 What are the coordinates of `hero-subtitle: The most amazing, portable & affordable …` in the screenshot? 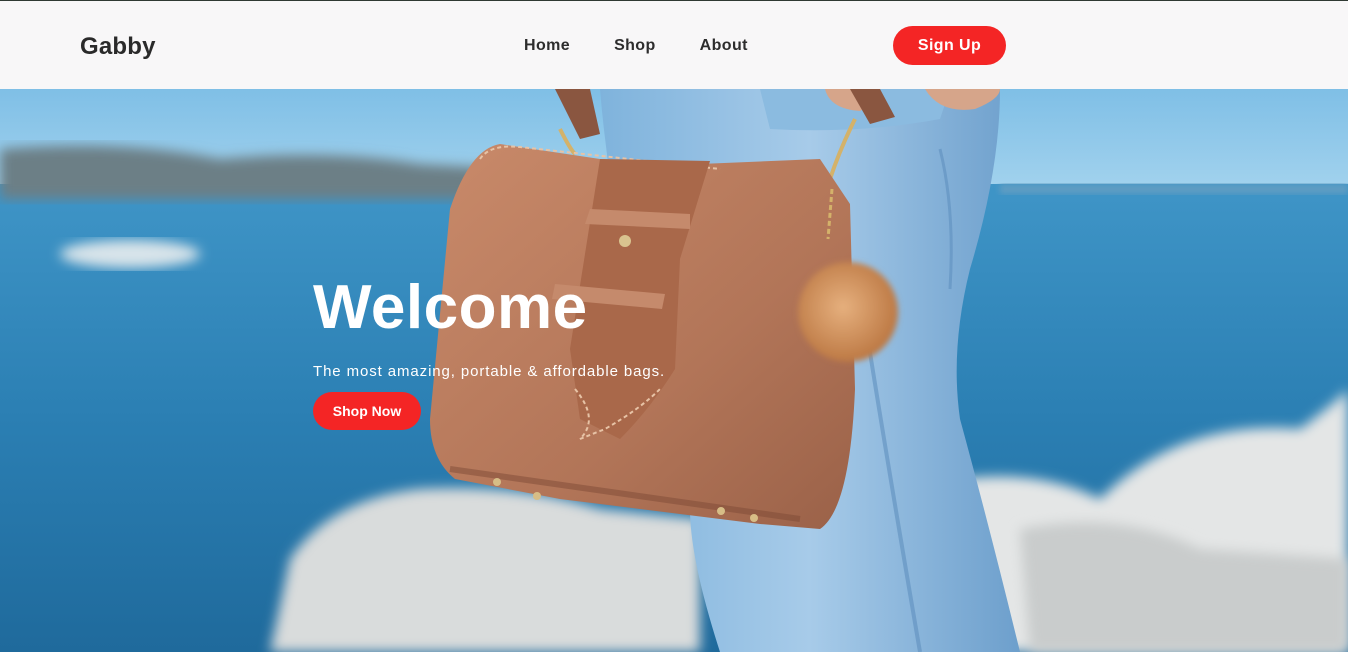 It's located at (489, 371).